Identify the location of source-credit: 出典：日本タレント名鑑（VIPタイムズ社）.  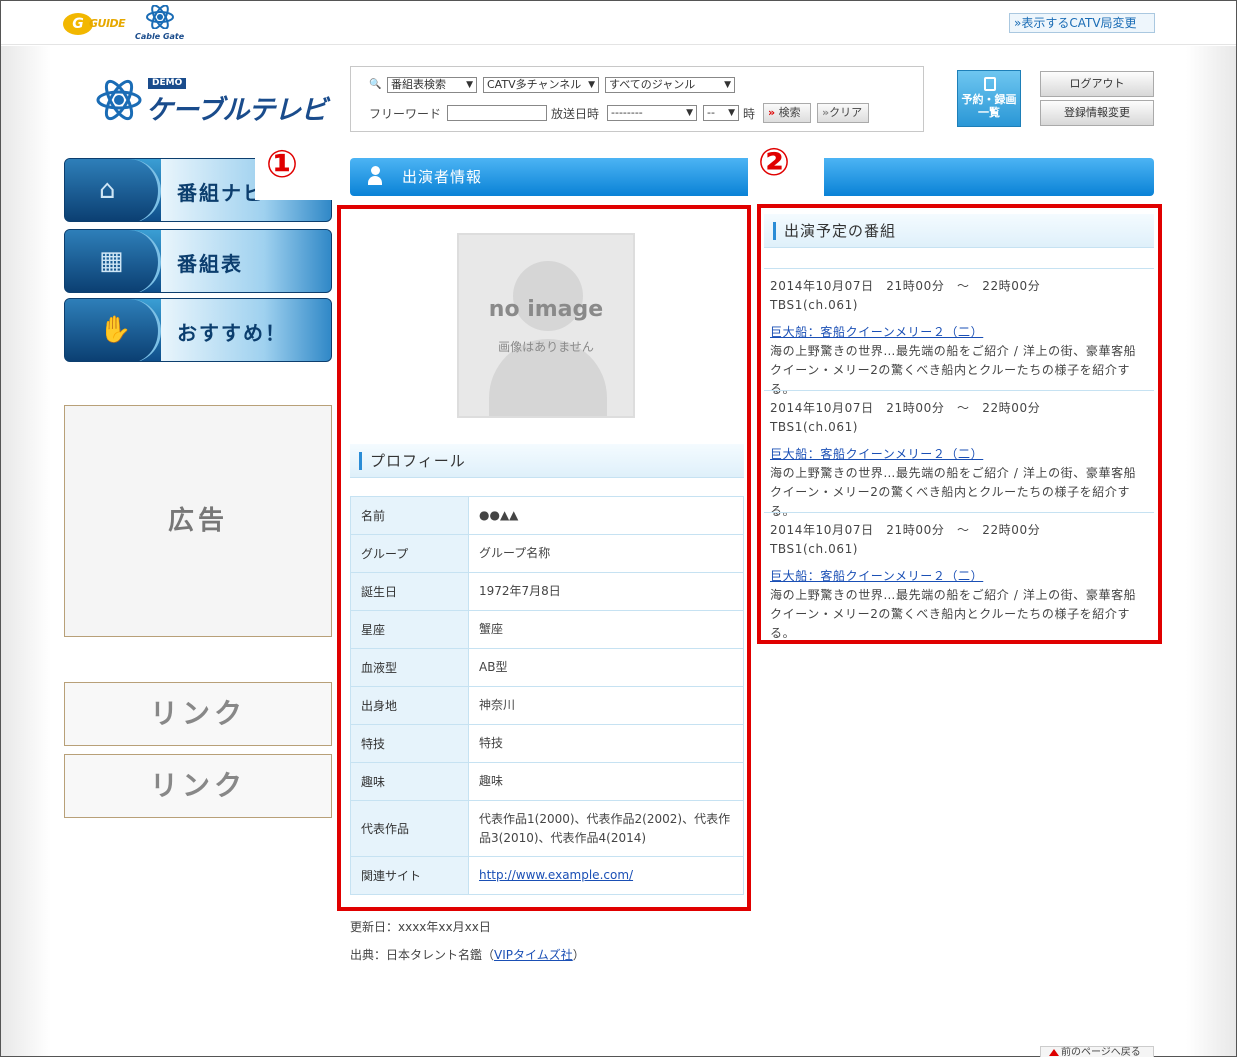
(467, 955).